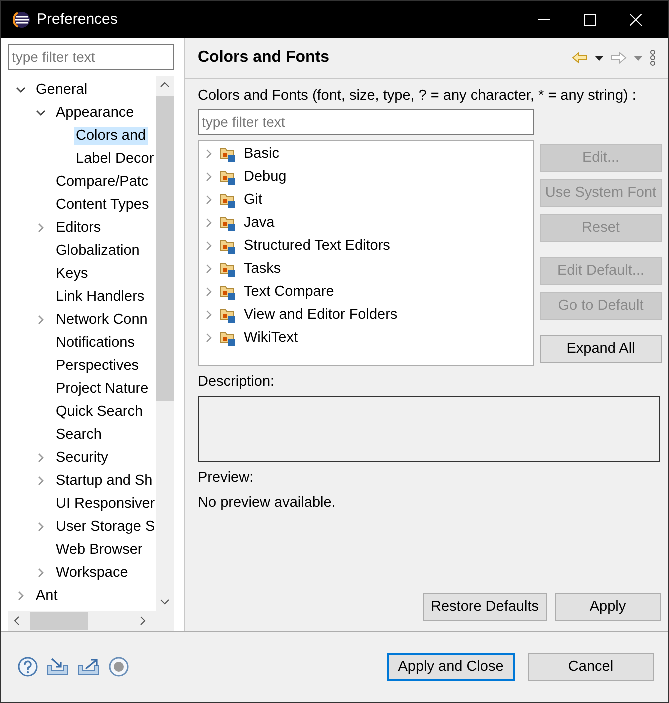  Describe the element at coordinates (98, 365) in the screenshot. I see `tree-item: Perspectives` at that location.